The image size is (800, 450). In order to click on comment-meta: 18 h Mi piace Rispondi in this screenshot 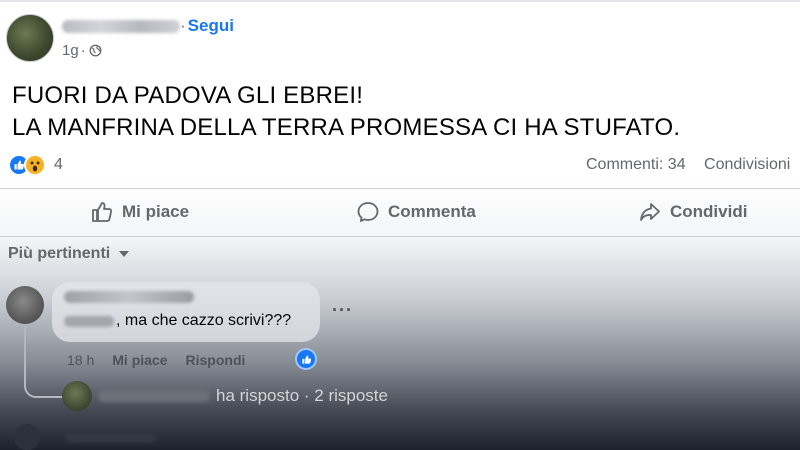, I will do `click(156, 360)`.